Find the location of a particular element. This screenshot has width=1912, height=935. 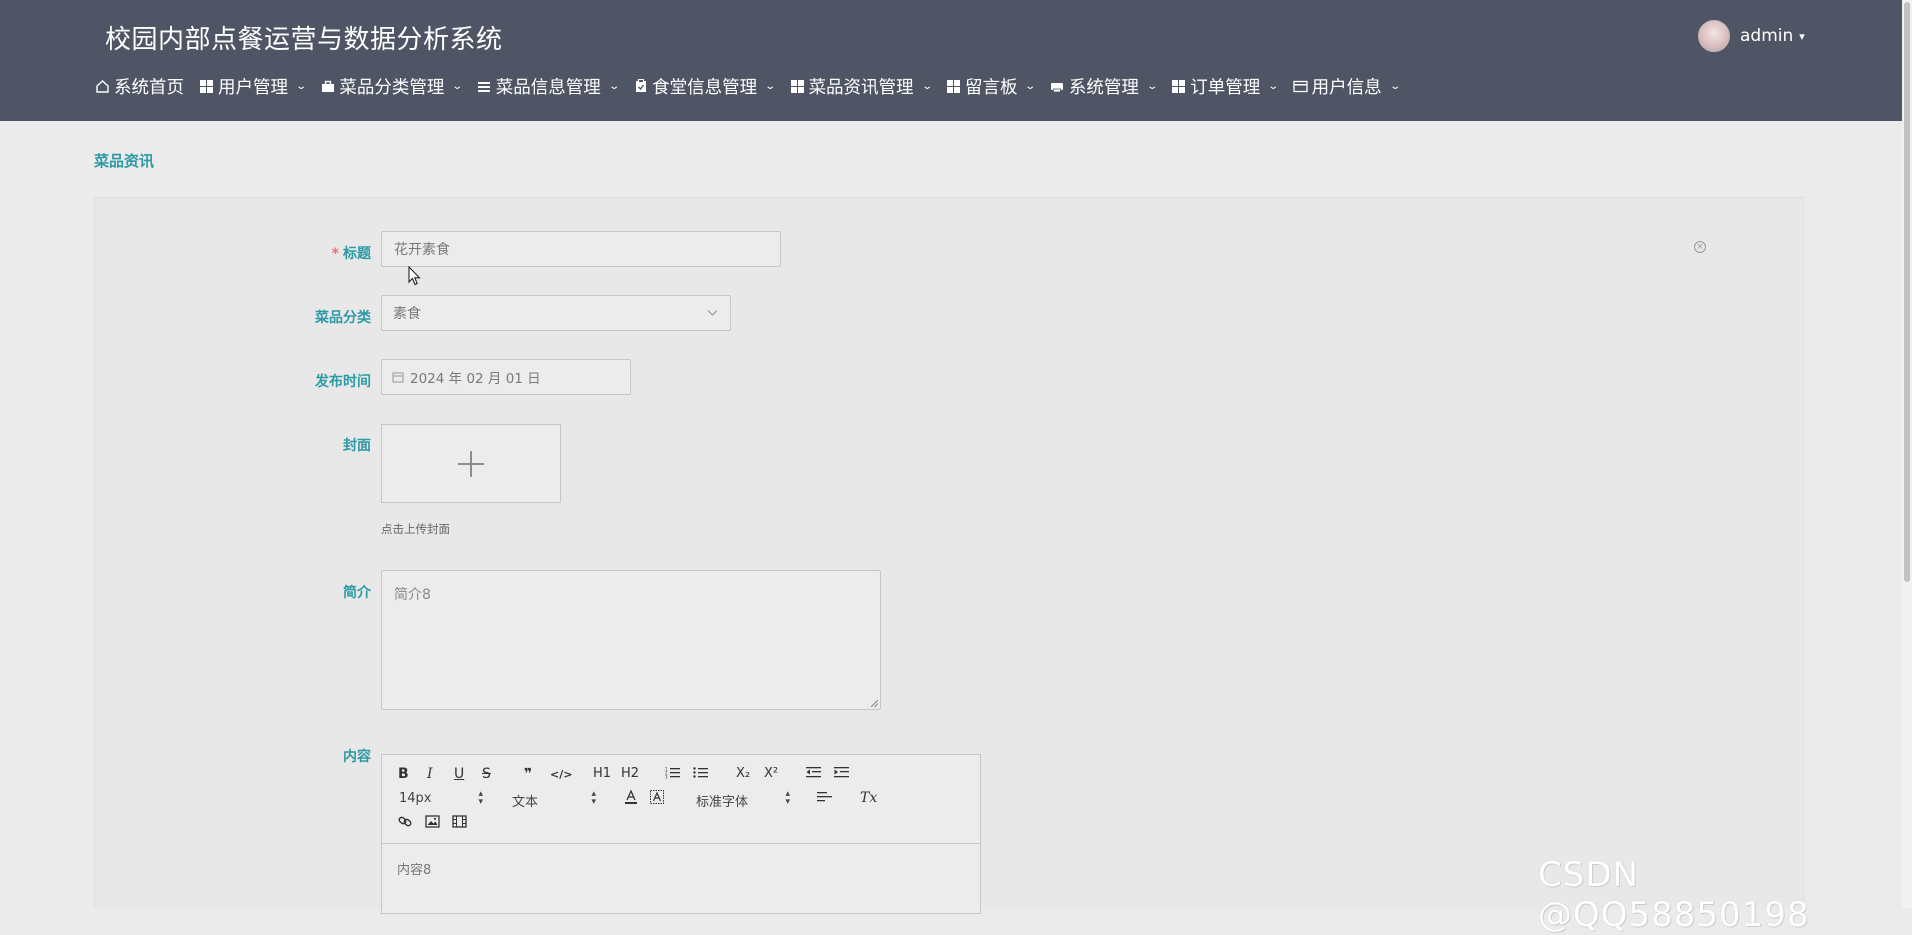

printer-icon is located at coordinates (1057, 86).